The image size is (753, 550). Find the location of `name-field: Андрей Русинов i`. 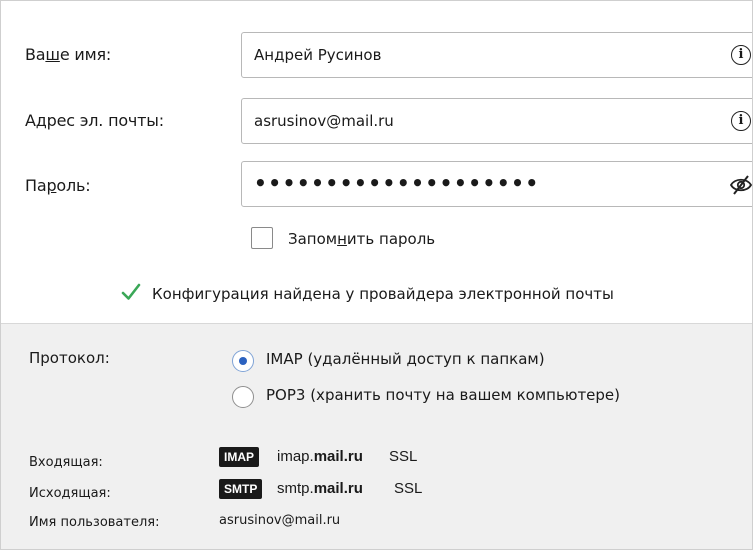

name-field: Андрей Русинов i is located at coordinates (496, 55).